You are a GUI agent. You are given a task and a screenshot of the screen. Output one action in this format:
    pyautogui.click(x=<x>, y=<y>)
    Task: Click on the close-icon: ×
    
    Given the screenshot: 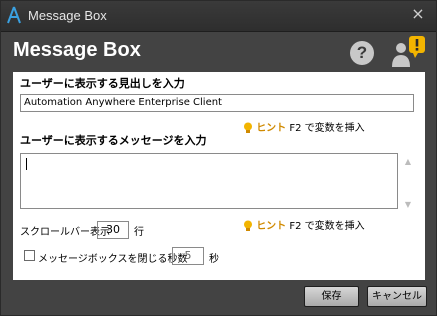 What is the action you would take?
    pyautogui.click(x=418, y=14)
    